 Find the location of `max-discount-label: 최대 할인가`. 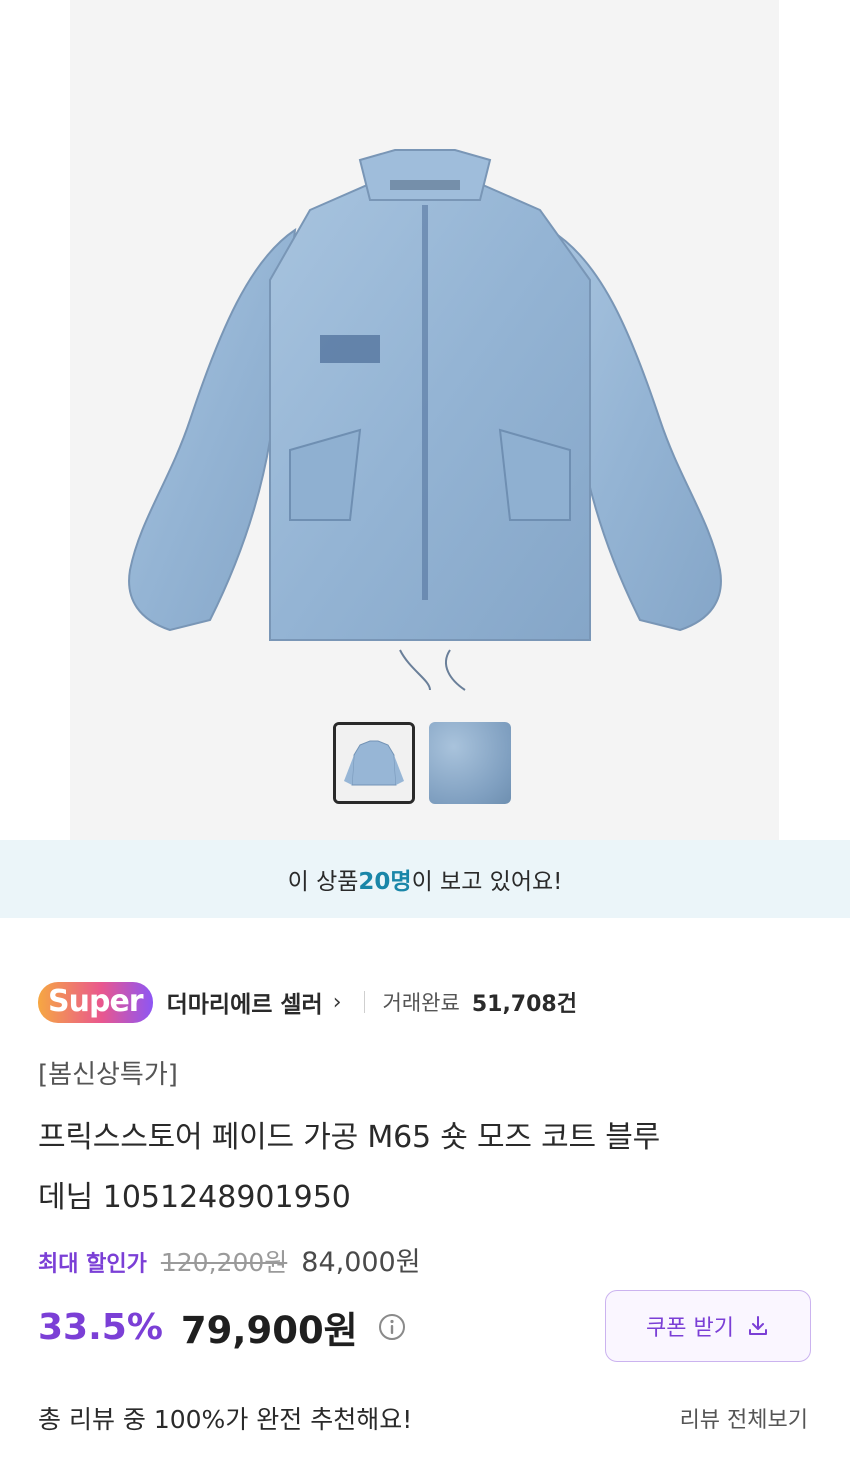

max-discount-label: 최대 할인가 is located at coordinates (92, 1264).